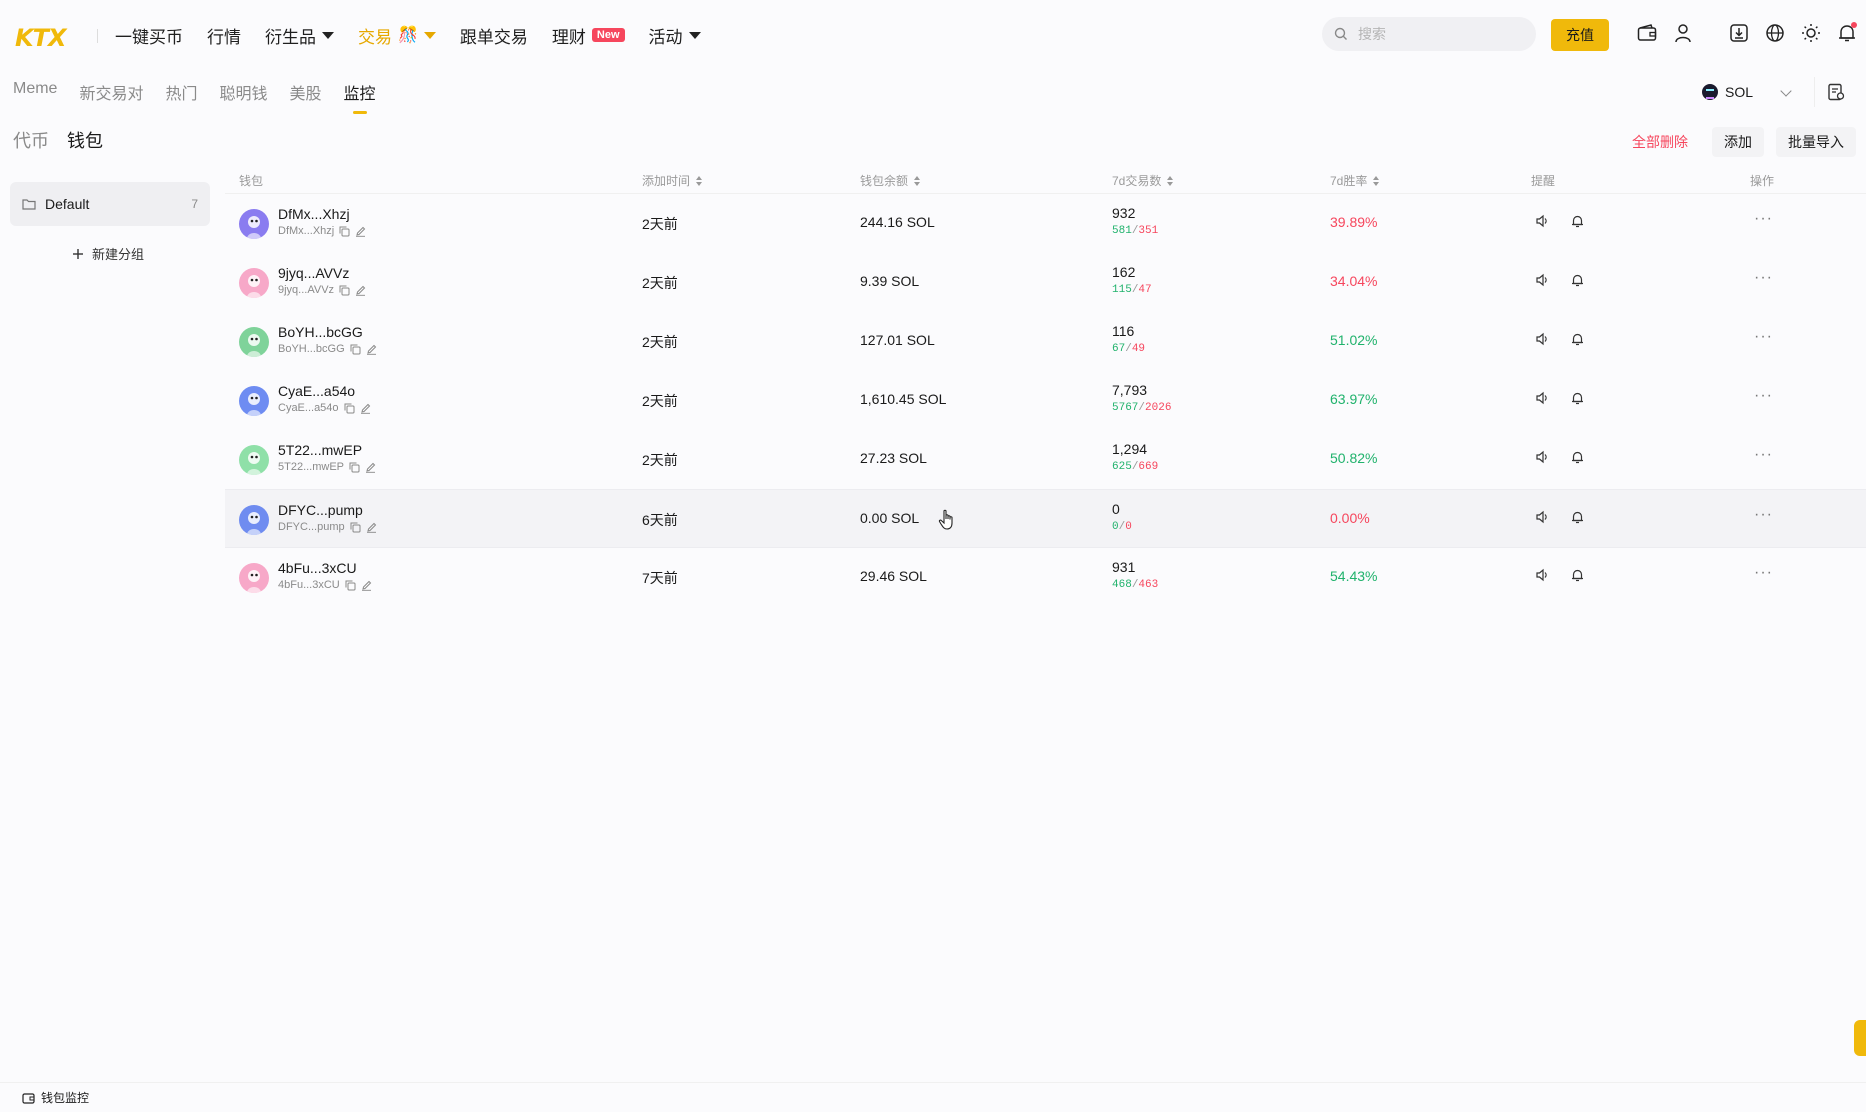 The width and height of the screenshot is (1866, 1112). What do you see at coordinates (397, 35) in the screenshot?
I see `nav-item-3: 交易 🎊` at bounding box center [397, 35].